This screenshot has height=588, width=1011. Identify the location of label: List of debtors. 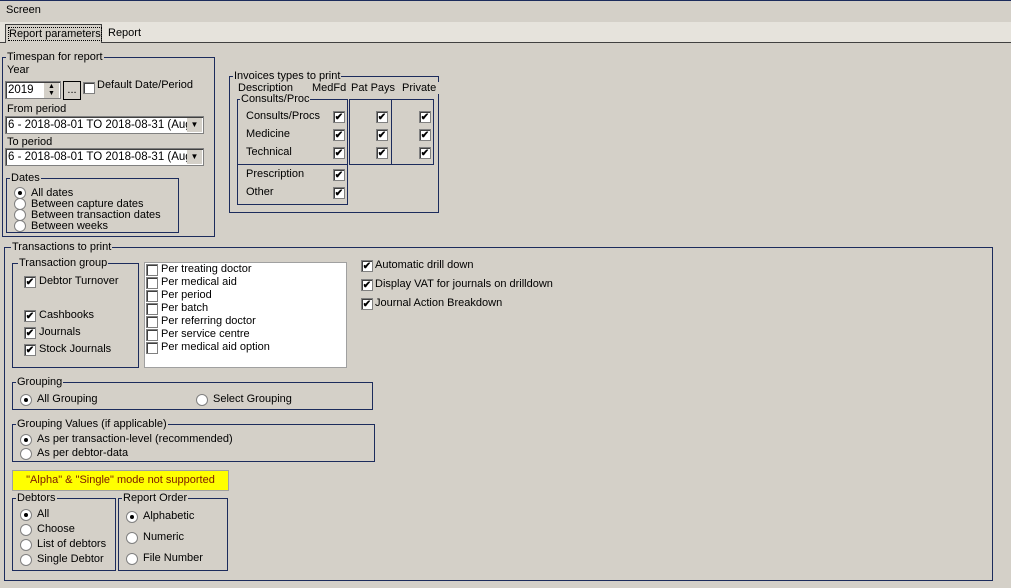
(72, 544).